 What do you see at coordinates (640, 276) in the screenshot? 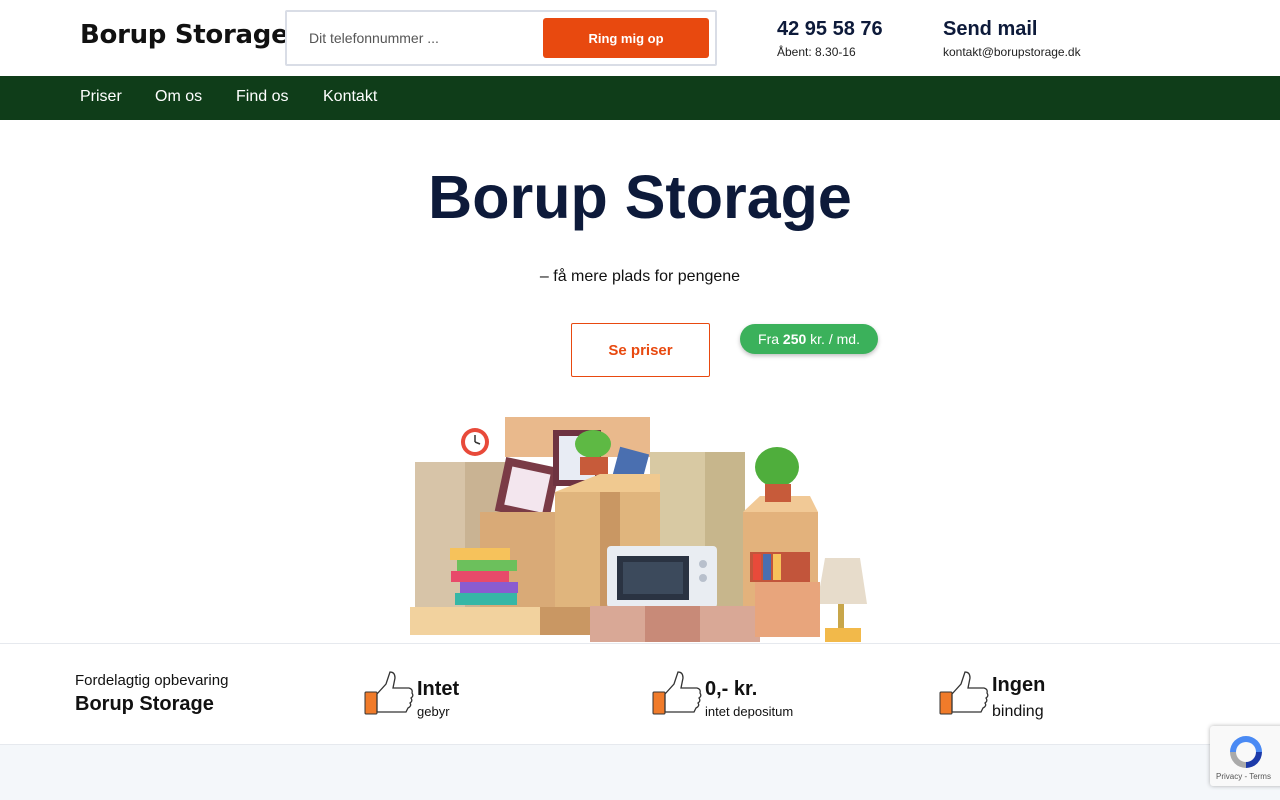
I see `hero-subtitle: – få mere plads for pengene` at bounding box center [640, 276].